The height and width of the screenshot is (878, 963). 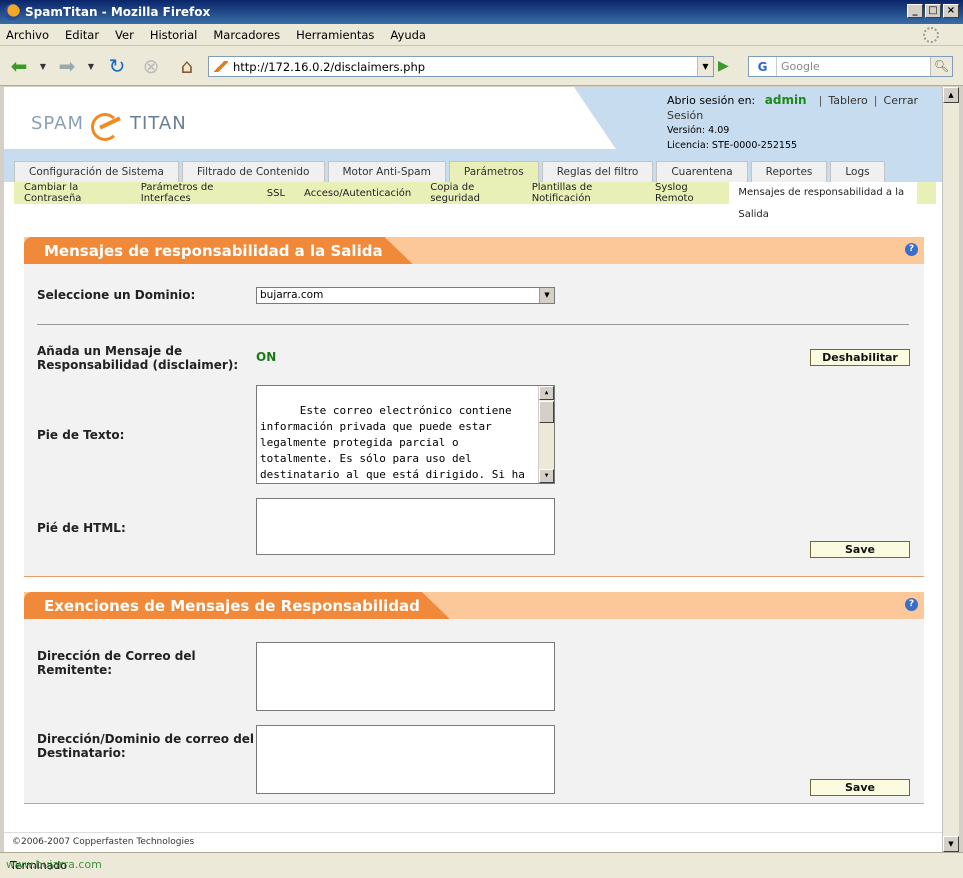 I want to click on panel-title: Mensajes de responsabilidad a la Salida, so click(x=218, y=250).